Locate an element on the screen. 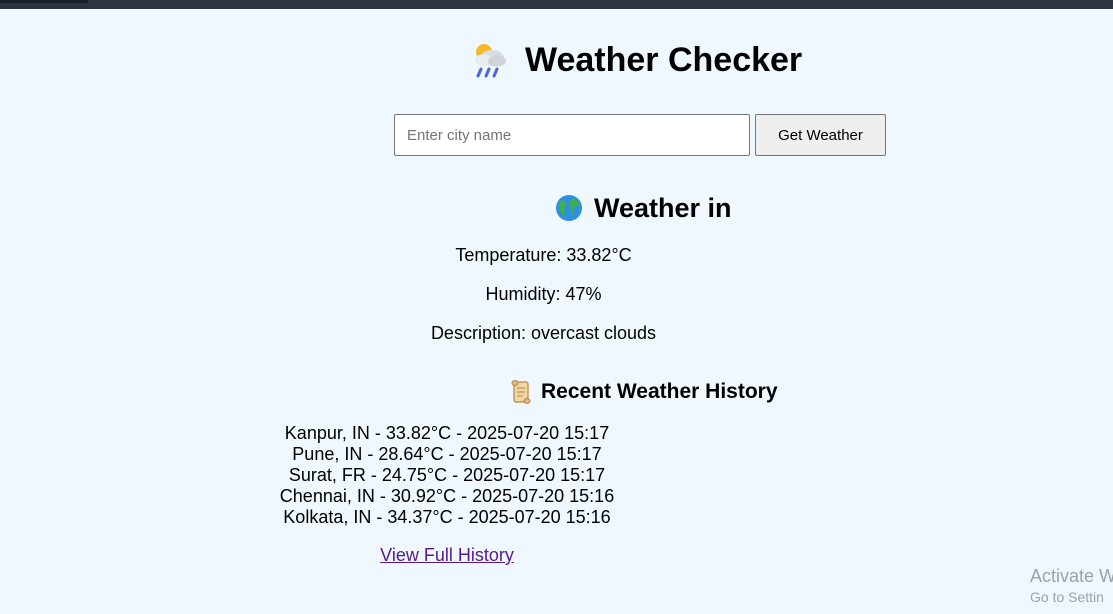 The width and height of the screenshot is (1113, 614). page-title-row: Weather Checker is located at coordinates (636, 60).